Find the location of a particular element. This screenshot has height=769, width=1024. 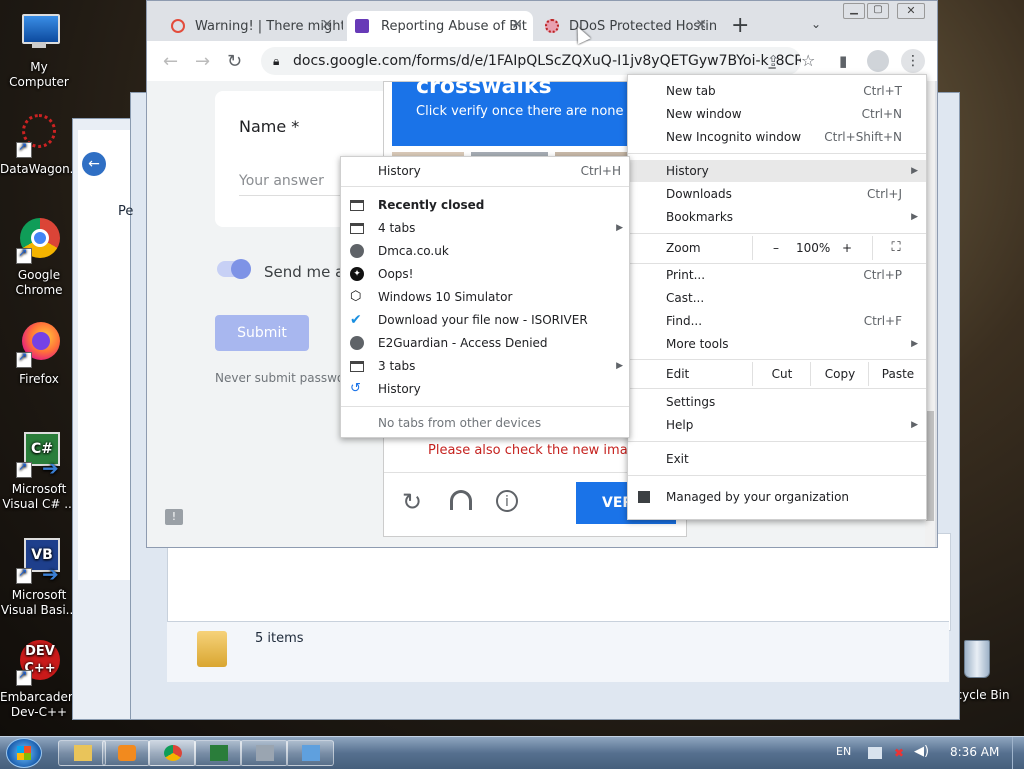

profile-avatar-icon is located at coordinates (878, 61).